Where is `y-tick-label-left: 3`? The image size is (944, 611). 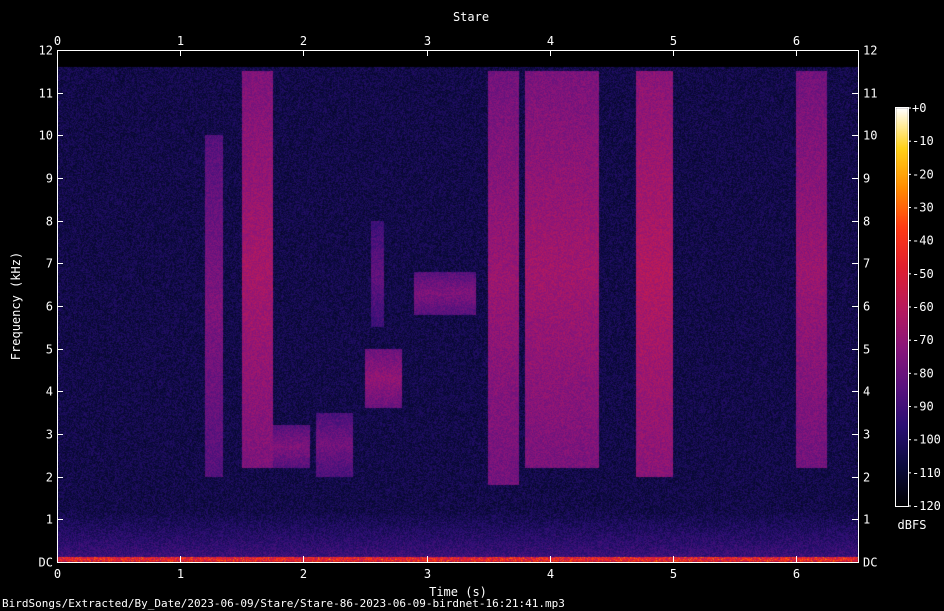 y-tick-label-left: 3 is located at coordinates (49, 435).